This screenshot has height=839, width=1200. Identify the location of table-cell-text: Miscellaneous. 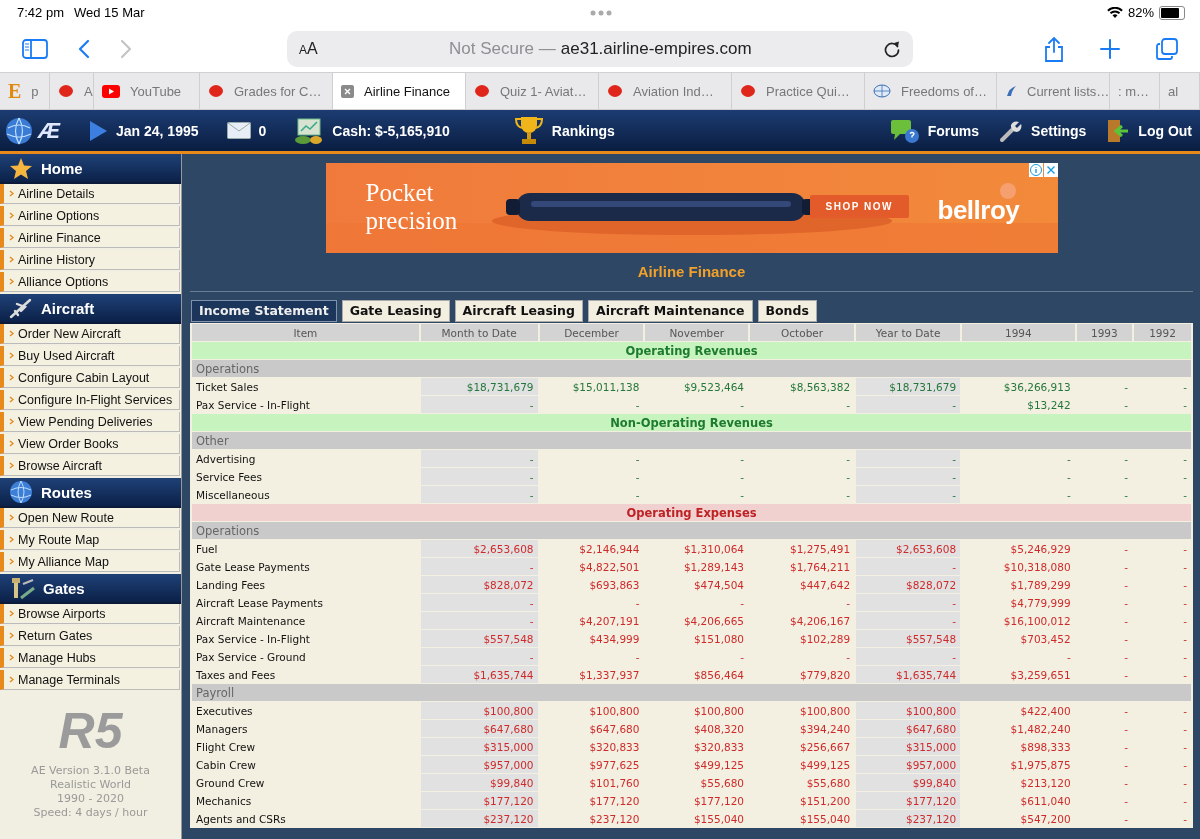
(233, 495).